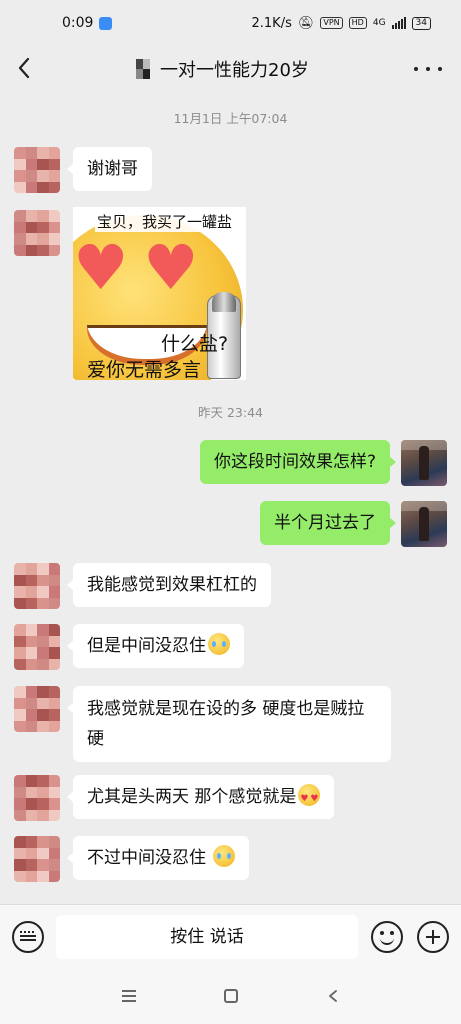  I want to click on message-text: 不过中间没忍住, so click(146, 858).